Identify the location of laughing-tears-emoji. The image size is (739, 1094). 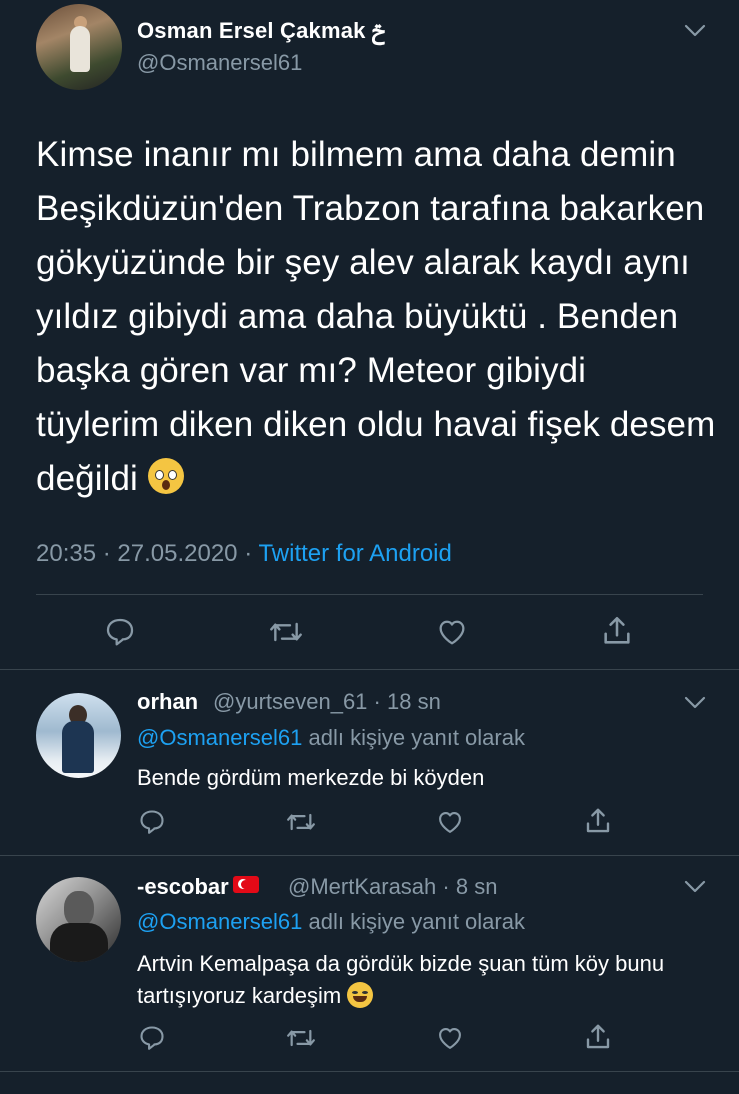
(360, 995).